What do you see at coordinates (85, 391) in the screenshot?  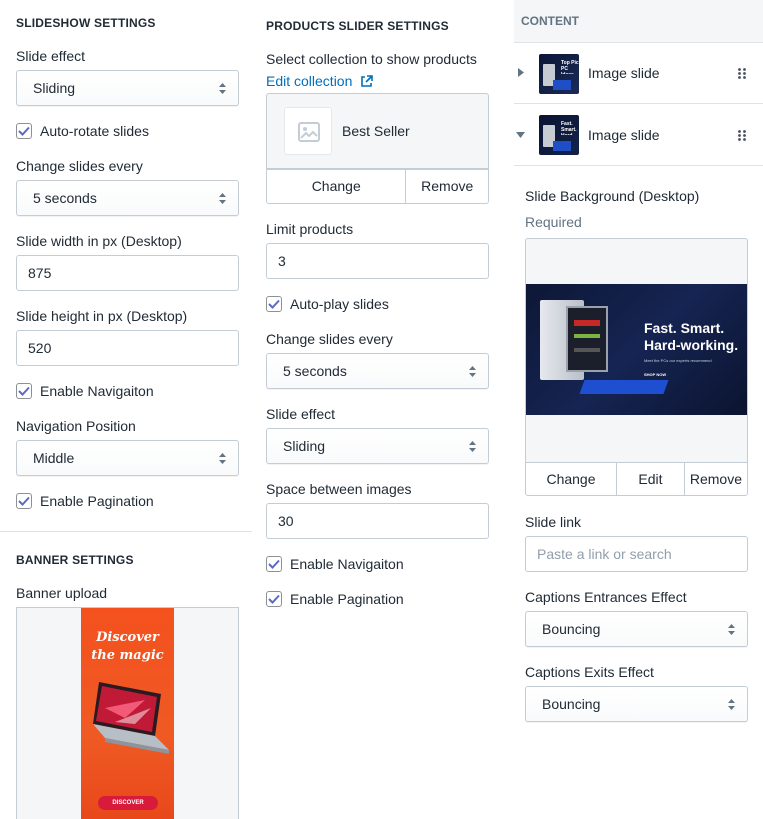 I see `enable-navigation-checkbox: Enable Navigaiton` at bounding box center [85, 391].